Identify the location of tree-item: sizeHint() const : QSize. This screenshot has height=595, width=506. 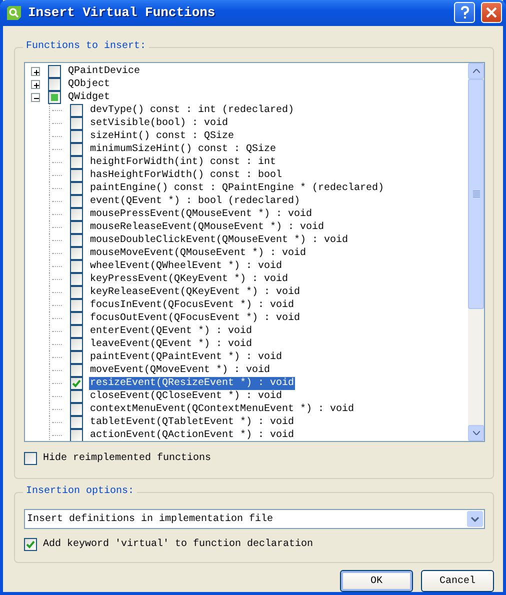
(162, 137).